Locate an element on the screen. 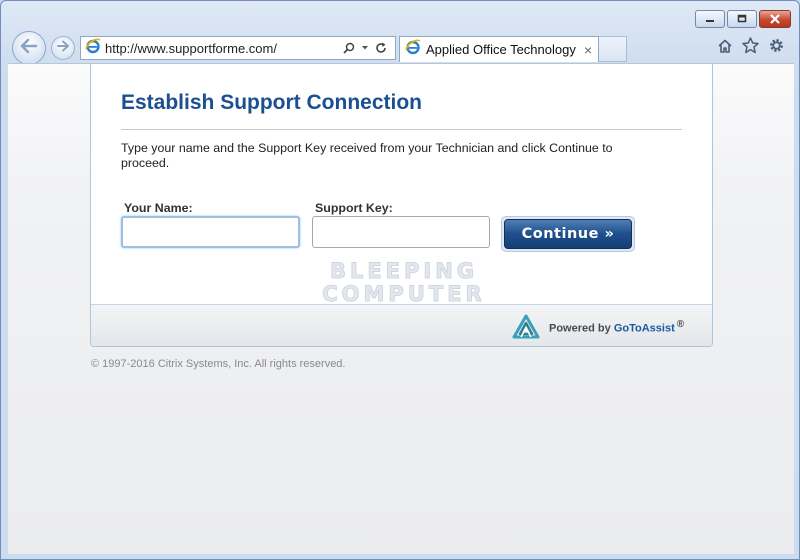  forward-button is located at coordinates (63, 48).